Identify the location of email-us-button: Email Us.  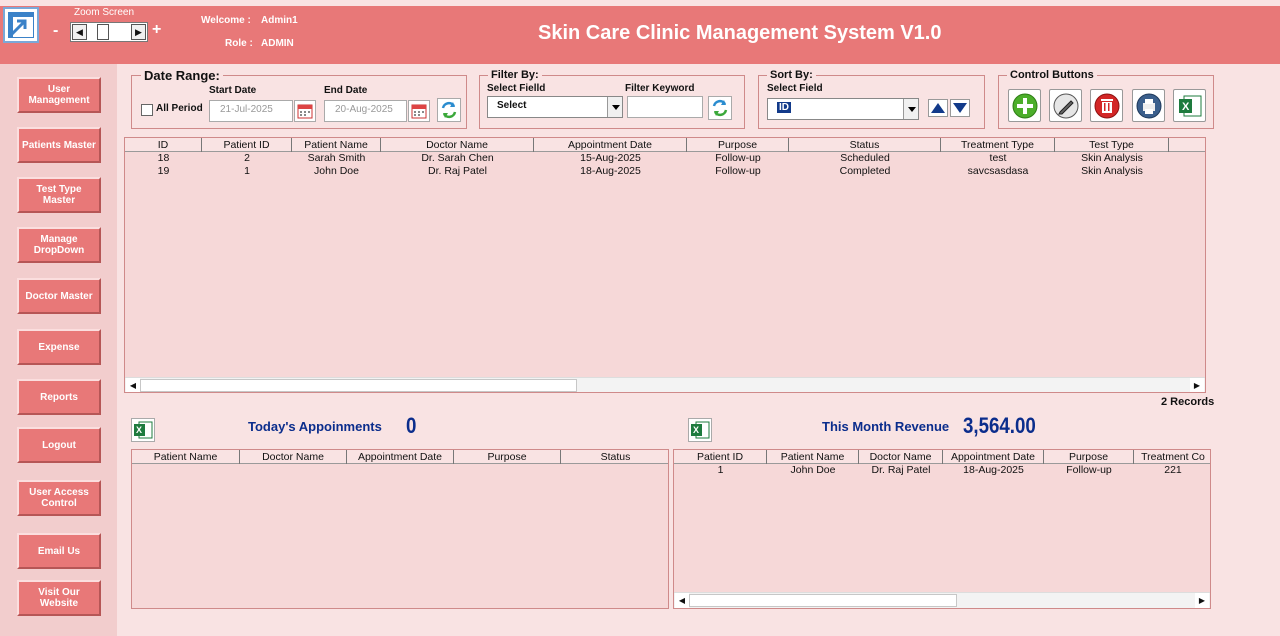
(59, 551).